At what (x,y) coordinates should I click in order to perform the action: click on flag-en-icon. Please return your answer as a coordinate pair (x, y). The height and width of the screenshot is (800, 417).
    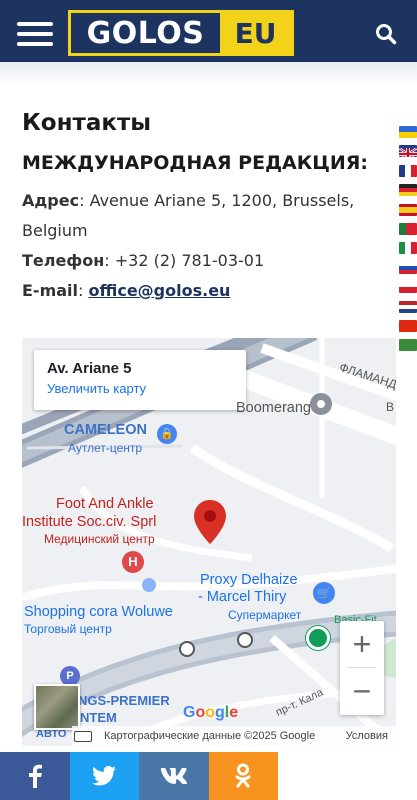
    Looking at the image, I should click on (408, 151).